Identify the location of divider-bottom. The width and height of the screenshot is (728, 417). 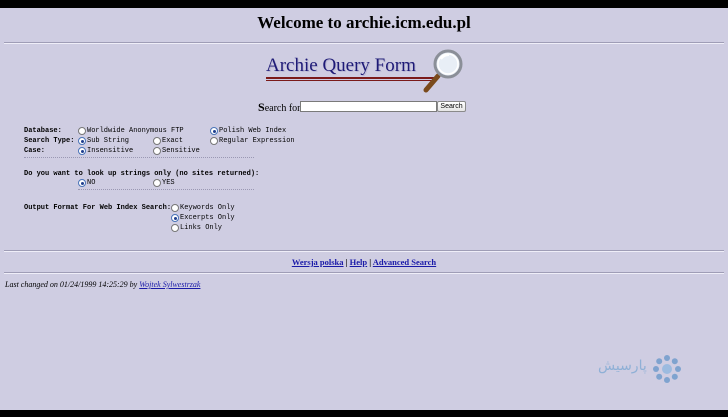
(364, 273).